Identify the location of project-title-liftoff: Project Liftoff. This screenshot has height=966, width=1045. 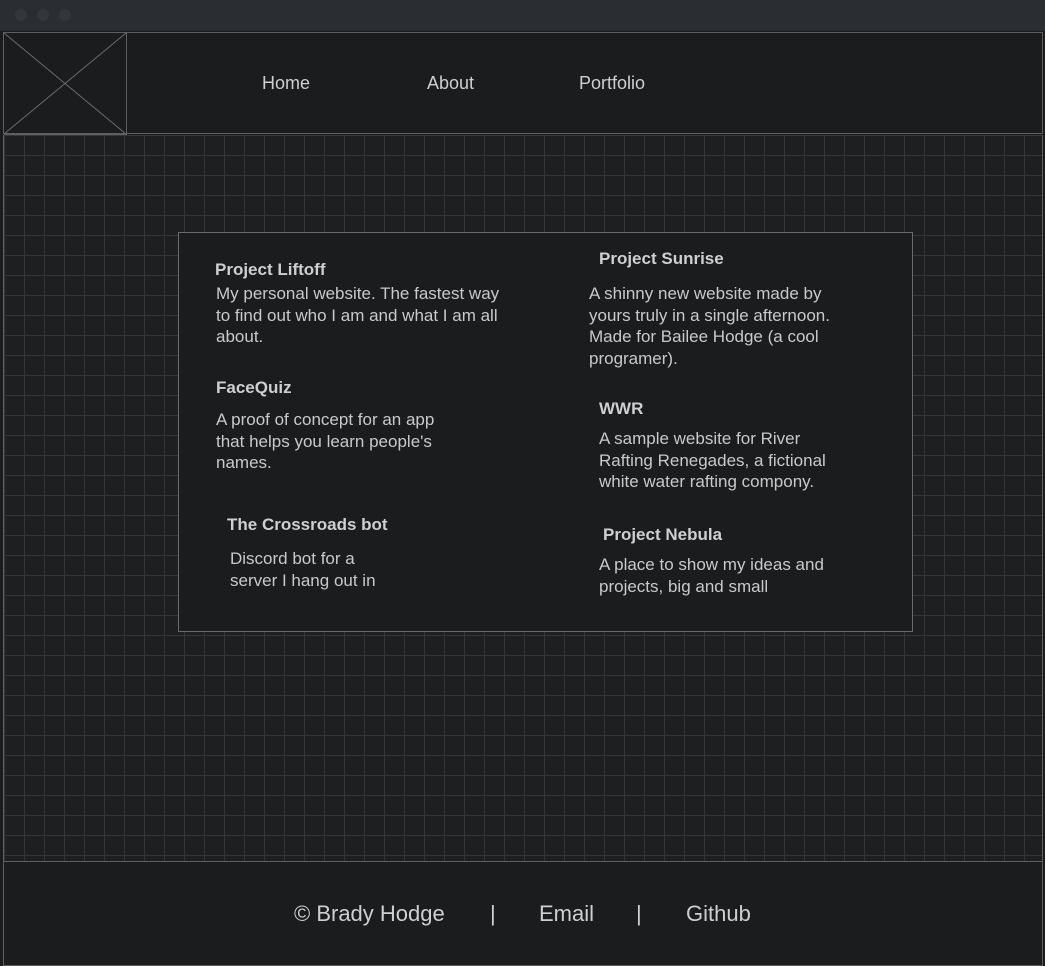
(270, 270).